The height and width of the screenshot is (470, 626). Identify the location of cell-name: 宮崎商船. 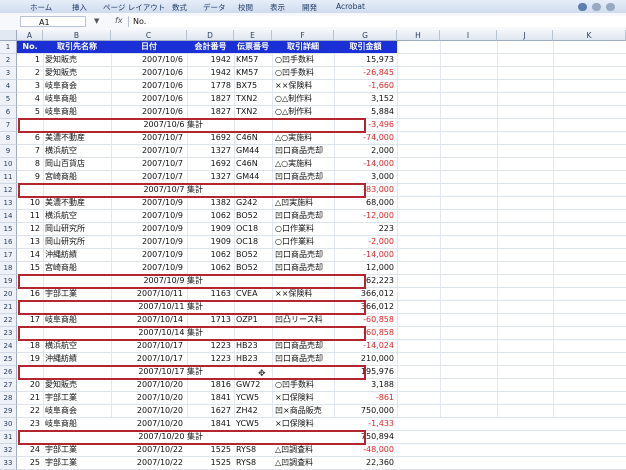
(78, 268).